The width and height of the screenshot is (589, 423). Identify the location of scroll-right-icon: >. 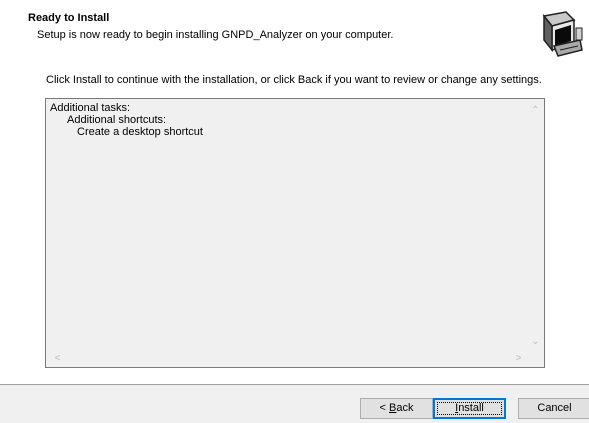
(518, 358).